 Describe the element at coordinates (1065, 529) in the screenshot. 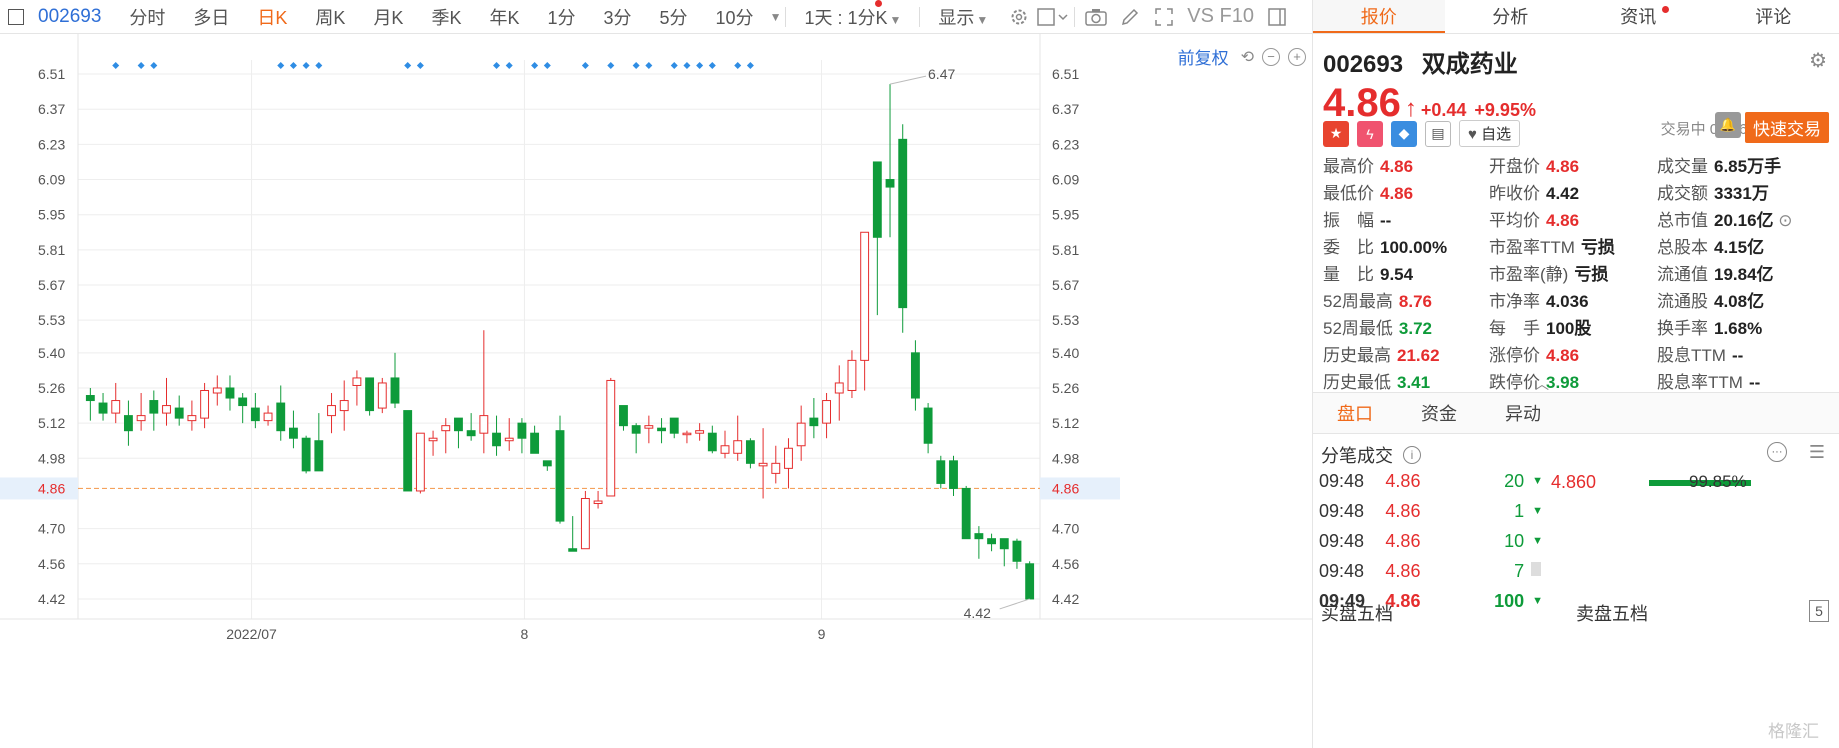

I see `y-tick-label: 4.70` at that location.